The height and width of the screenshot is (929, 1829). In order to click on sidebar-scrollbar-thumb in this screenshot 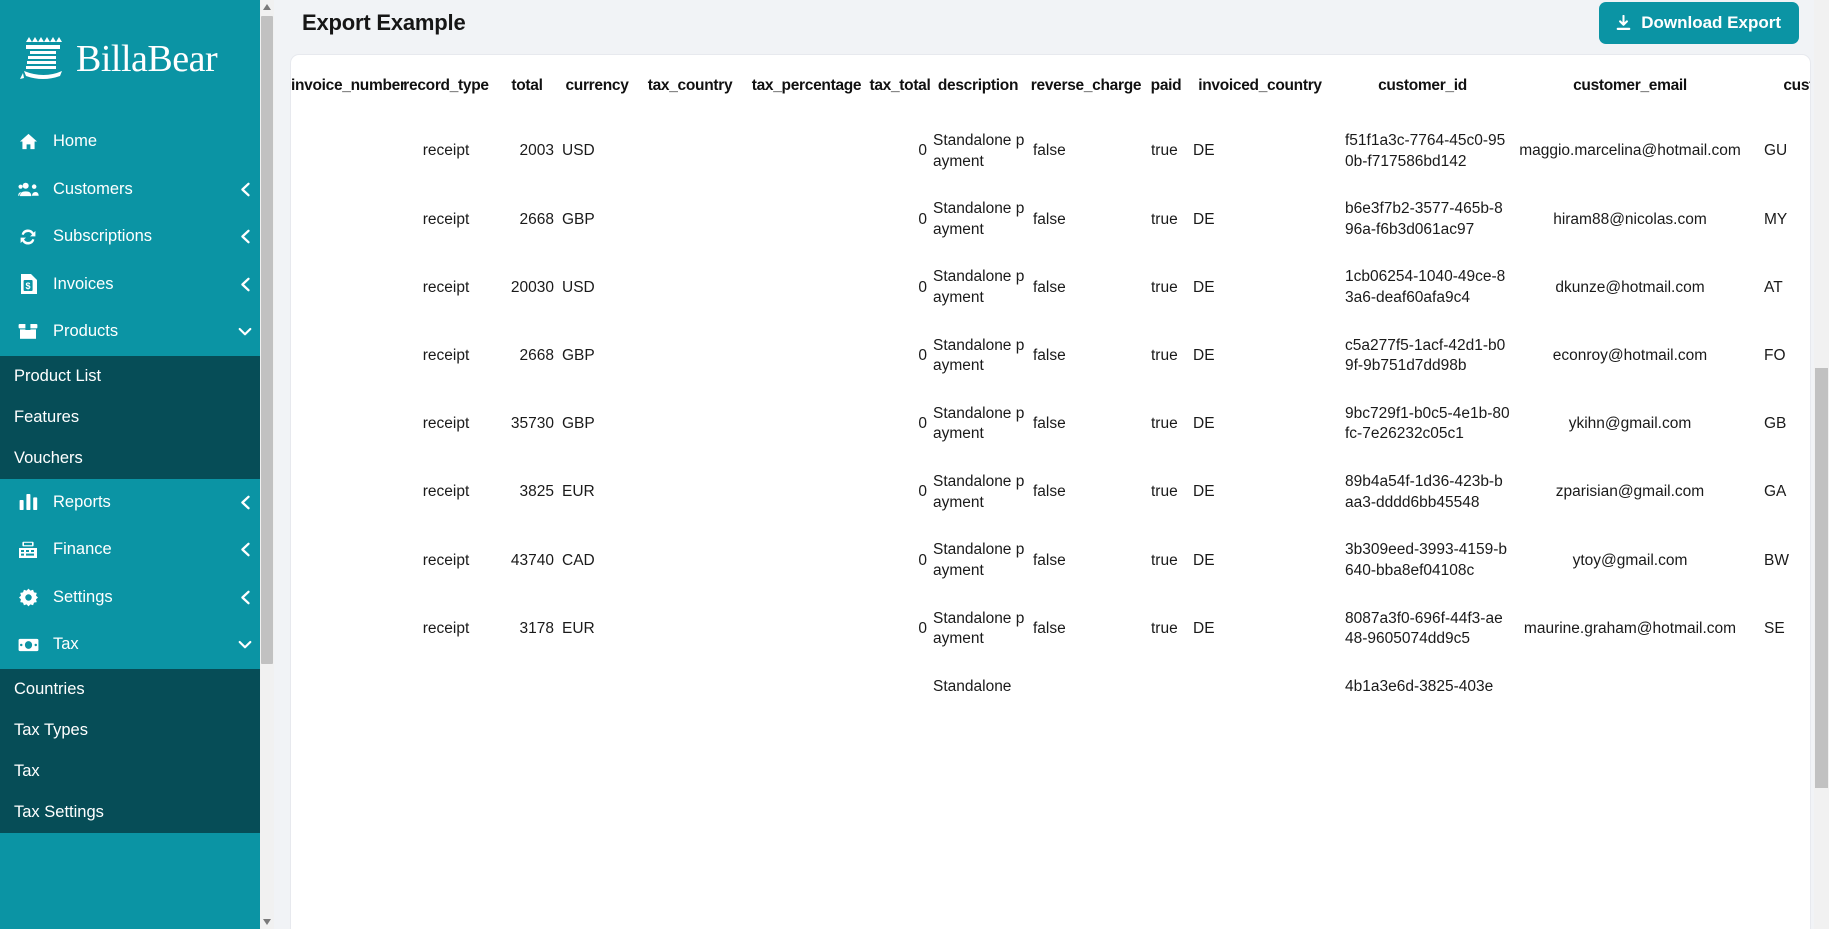, I will do `click(267, 340)`.